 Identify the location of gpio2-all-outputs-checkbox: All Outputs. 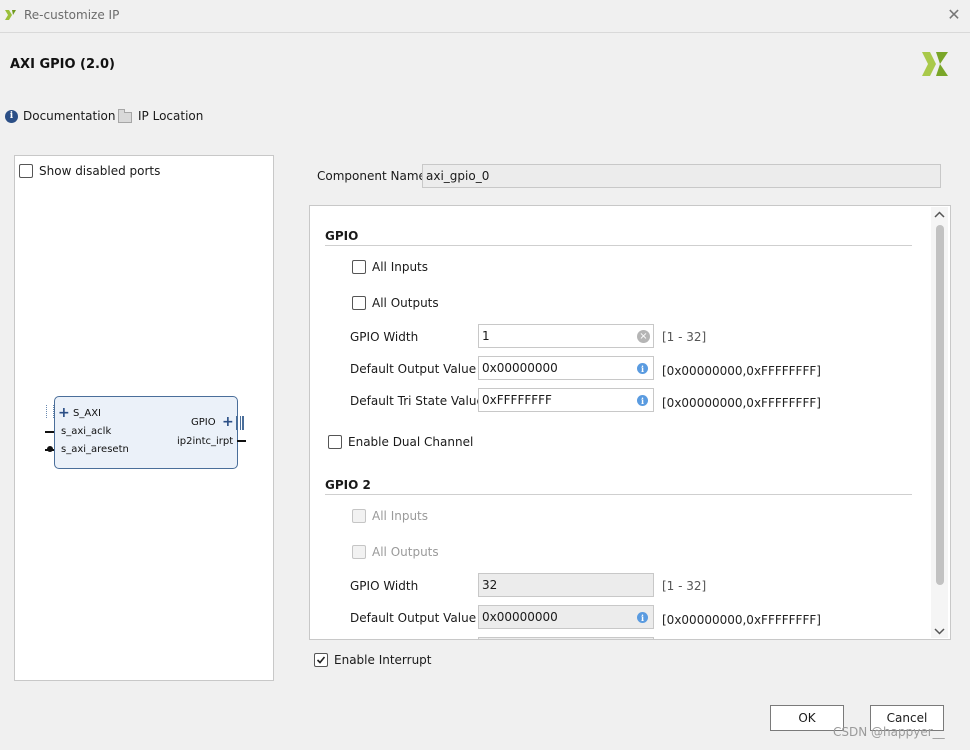
(395, 552).